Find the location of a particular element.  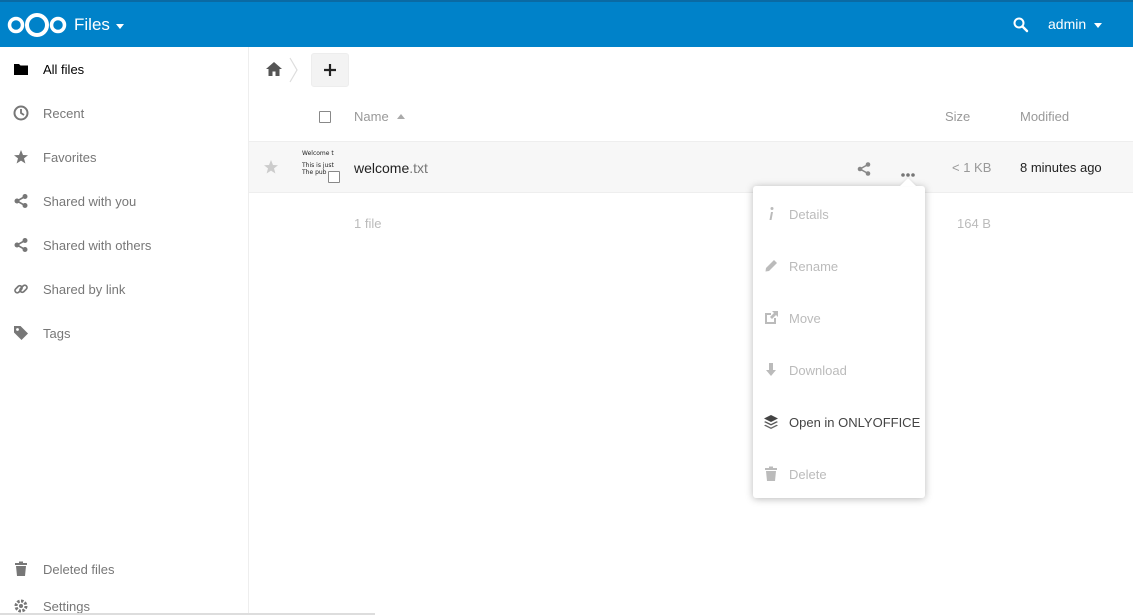

file-name-link: welcome.txt is located at coordinates (391, 168).